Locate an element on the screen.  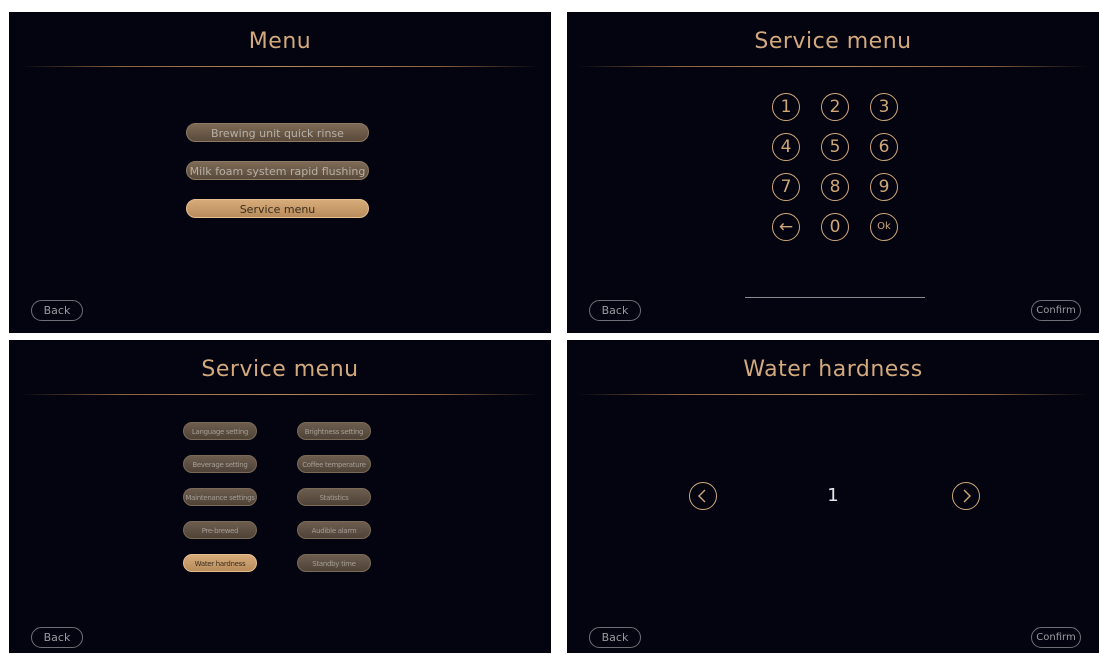
pin-input-line is located at coordinates (835, 297).